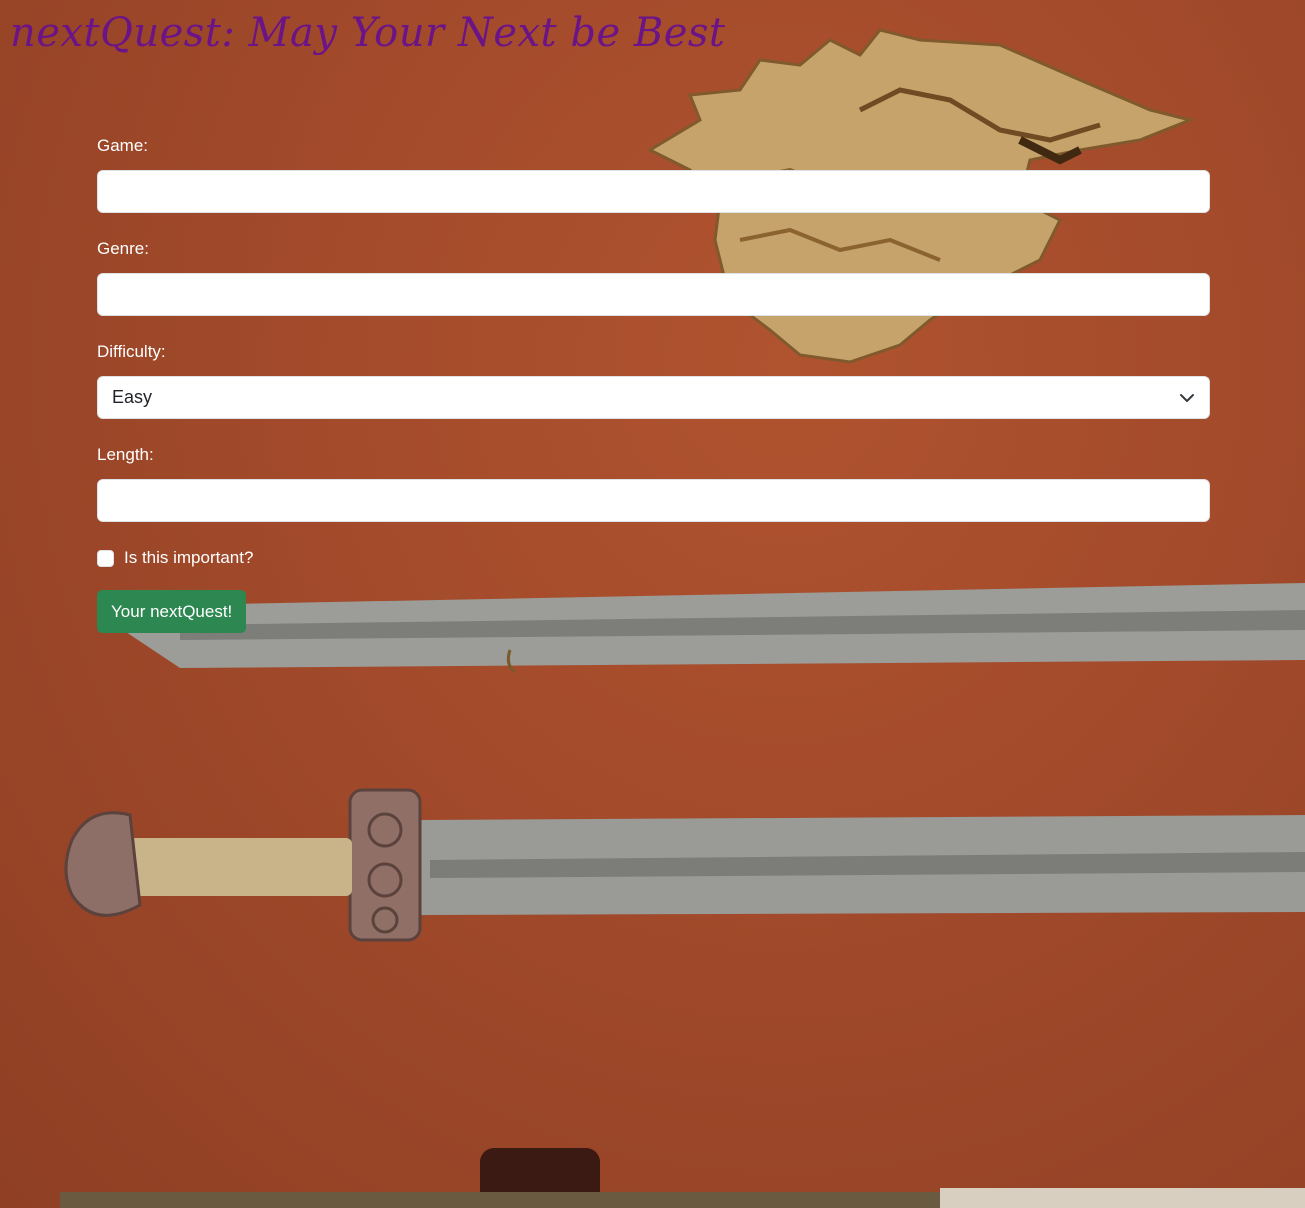 This screenshot has height=1208, width=1305. Describe the element at coordinates (125, 454) in the screenshot. I see `length-label: Length:` at that location.